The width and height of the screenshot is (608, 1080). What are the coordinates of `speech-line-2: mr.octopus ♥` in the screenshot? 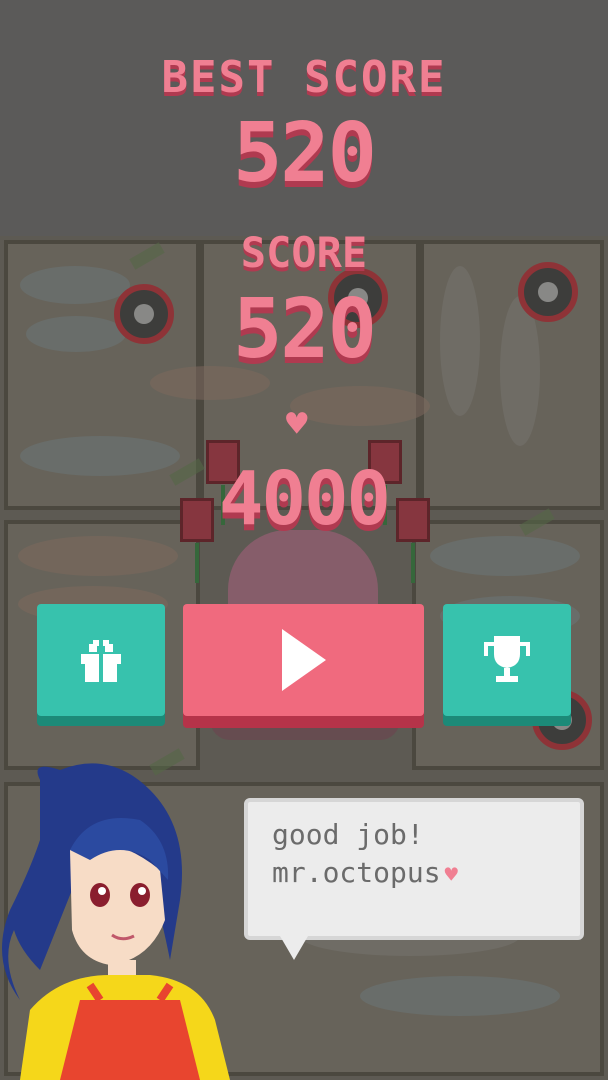 It's located at (365, 872).